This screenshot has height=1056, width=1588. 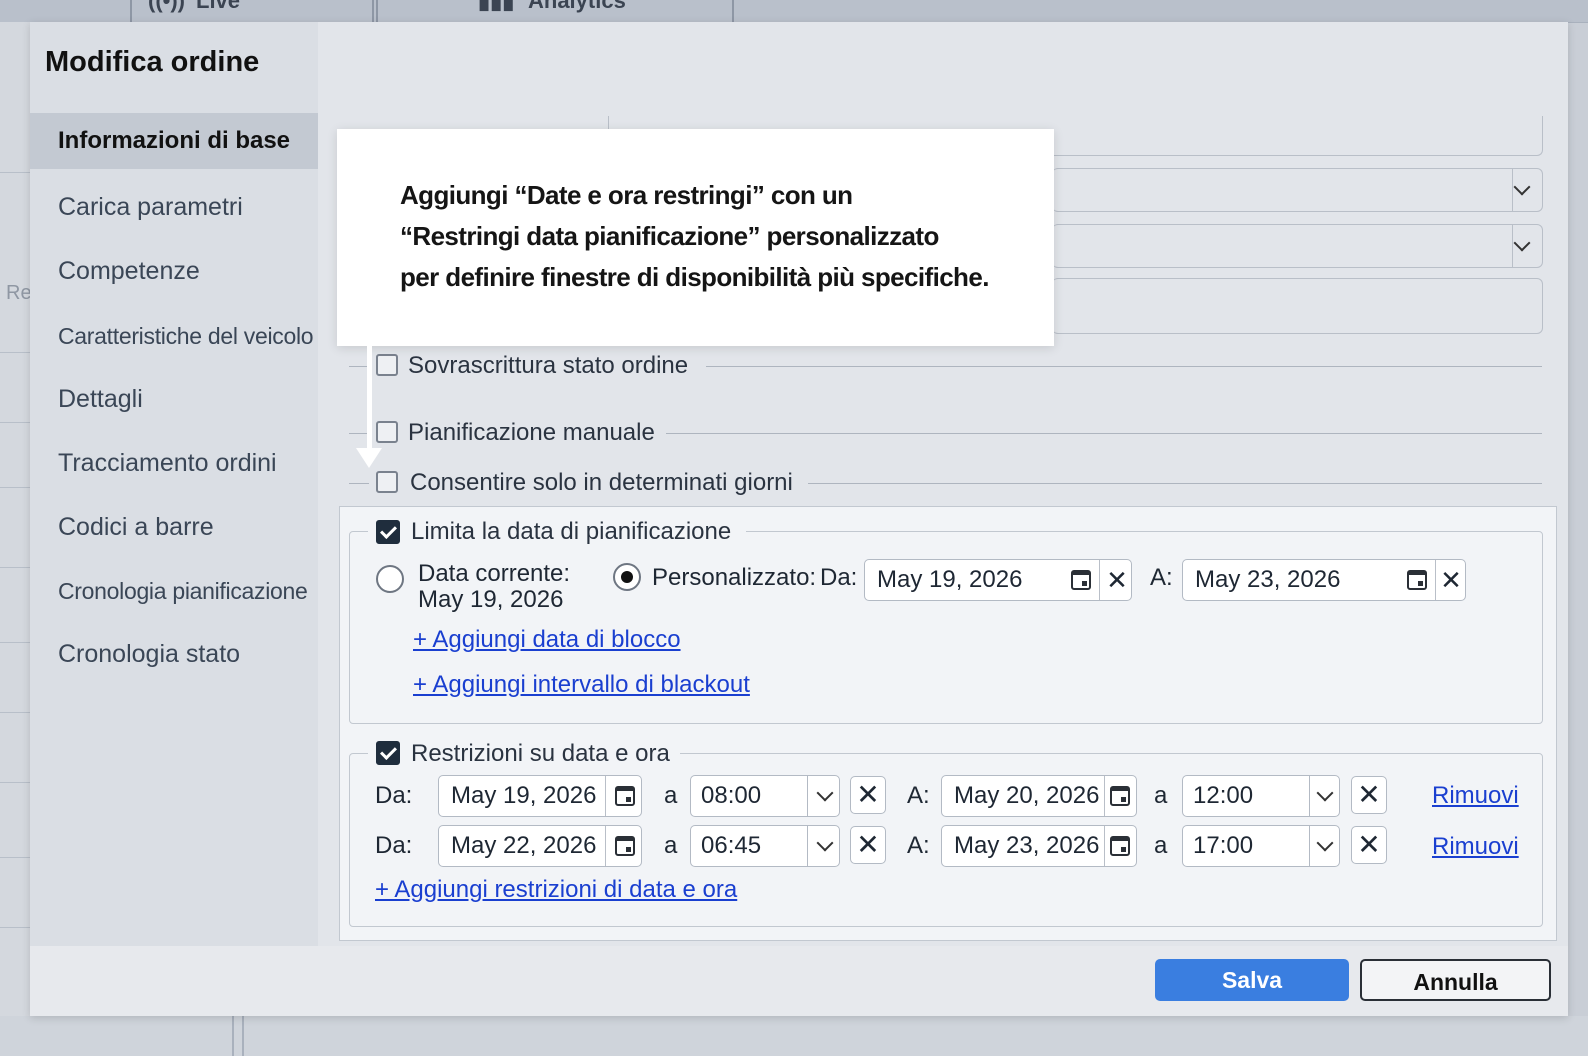 What do you see at coordinates (998, 580) in the screenshot?
I see `limit-from-date-input: May 19, 2026 ✕` at bounding box center [998, 580].